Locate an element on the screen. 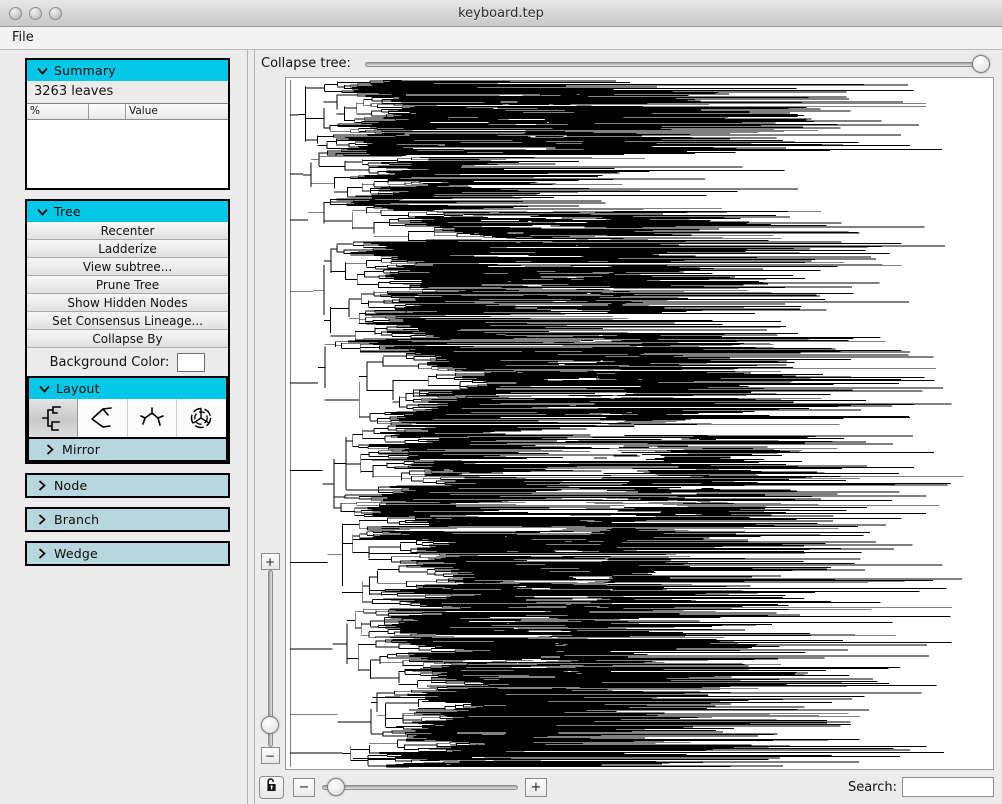 The image size is (1002, 804). menu-file: File is located at coordinates (23, 38).